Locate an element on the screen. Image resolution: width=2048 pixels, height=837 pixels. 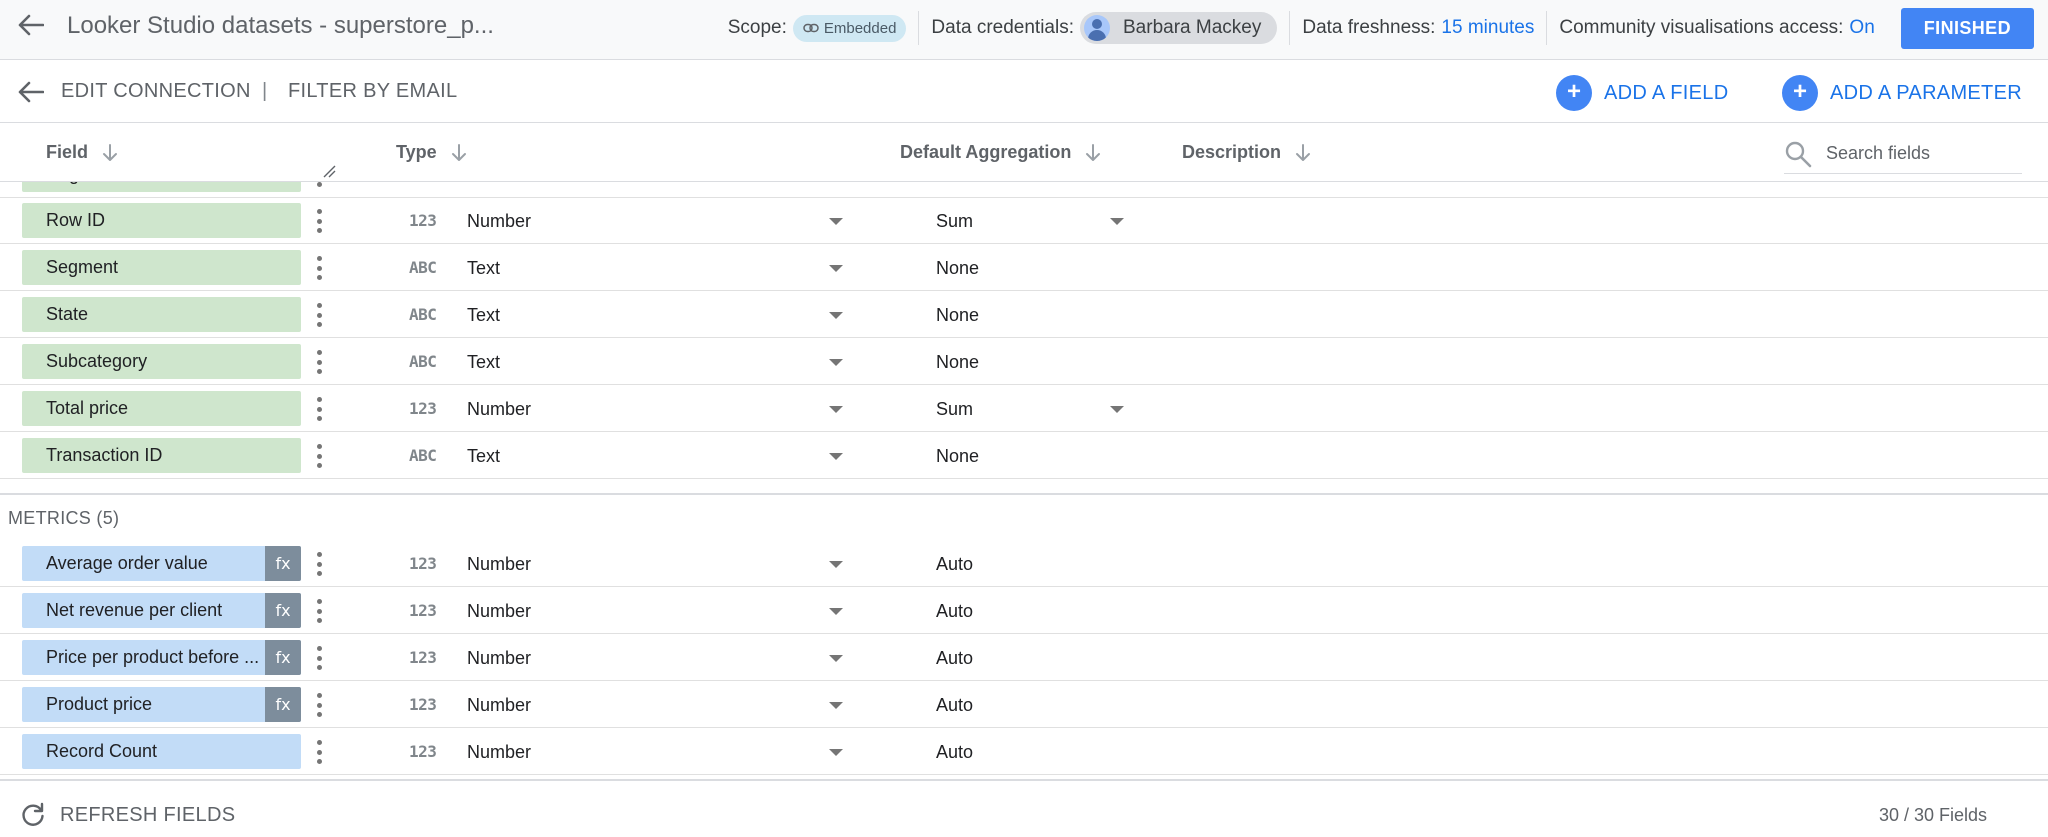
refresh-fields-button: REFRESH FIELDS is located at coordinates (127, 815).